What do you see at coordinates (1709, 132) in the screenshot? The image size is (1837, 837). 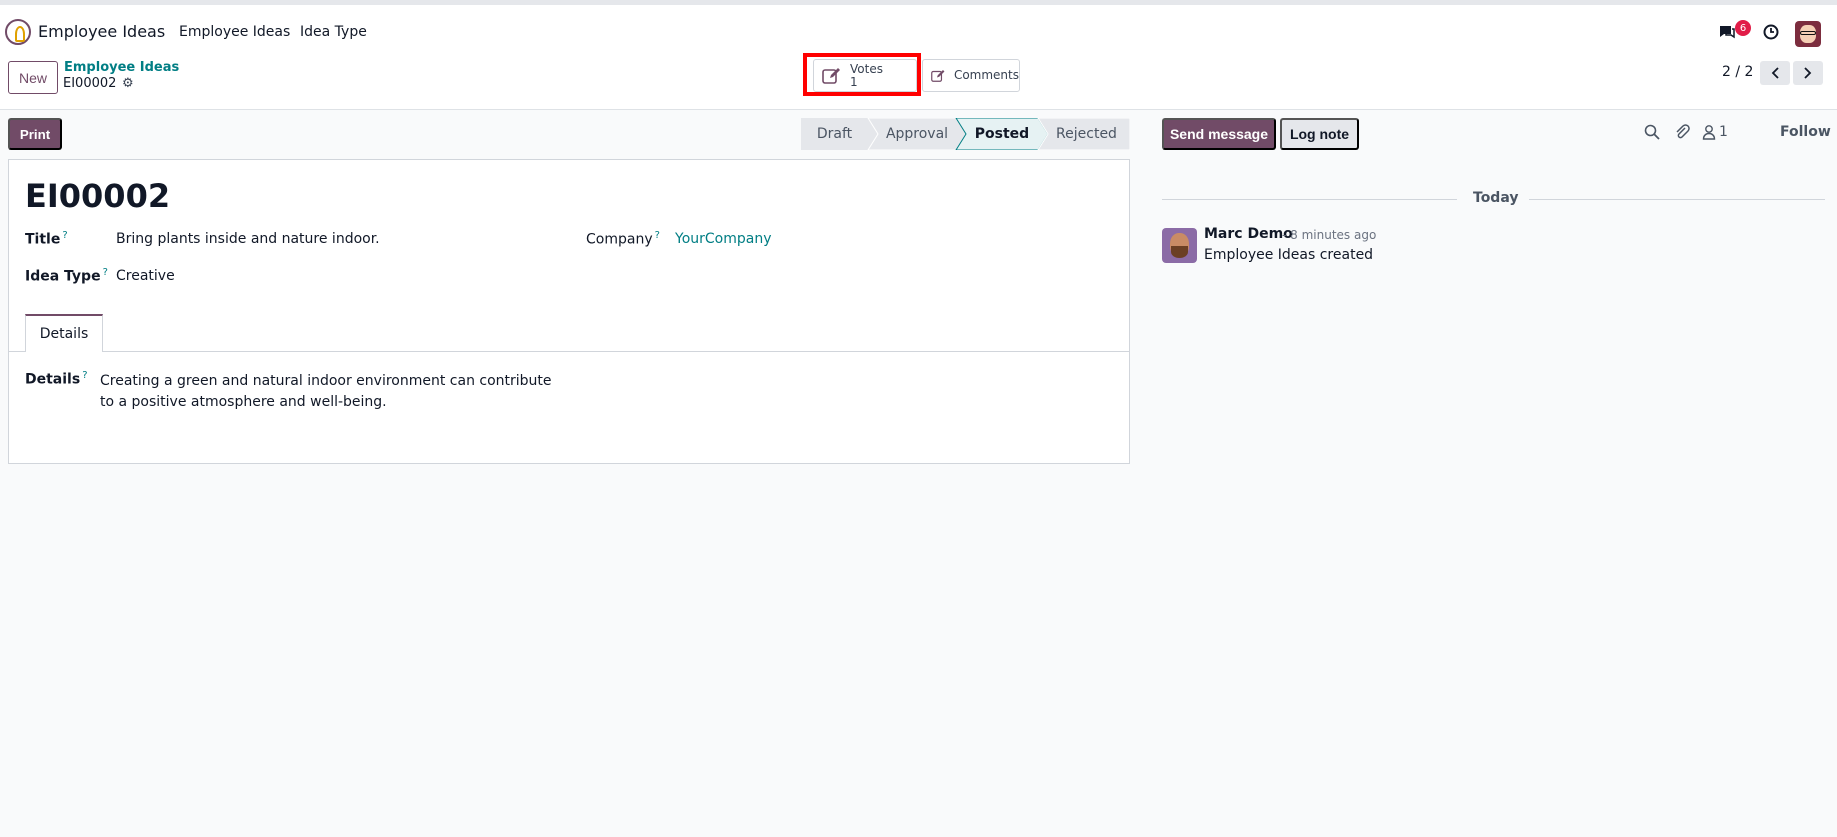 I see `user-icon` at bounding box center [1709, 132].